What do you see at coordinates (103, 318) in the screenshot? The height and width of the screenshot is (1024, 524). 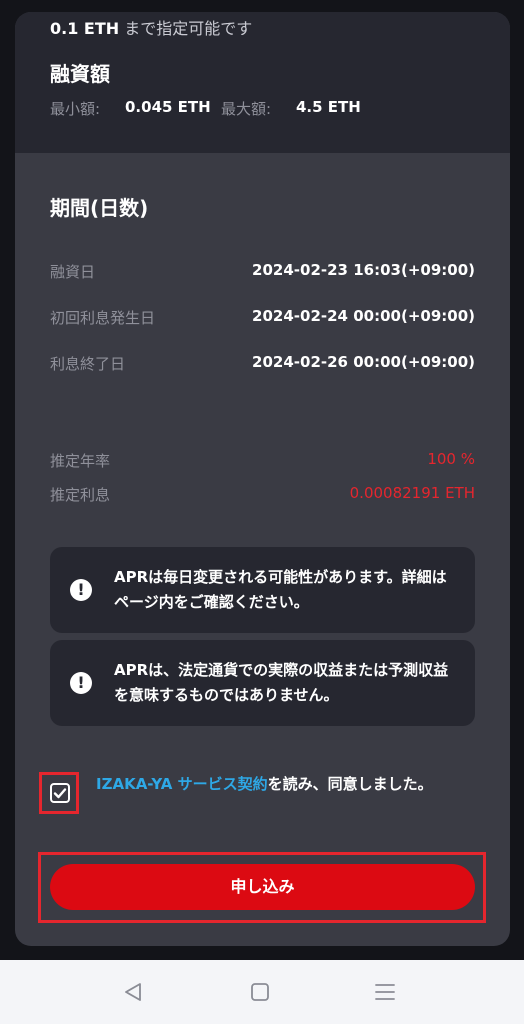 I see `period-row-label: 初回利息発生日` at bounding box center [103, 318].